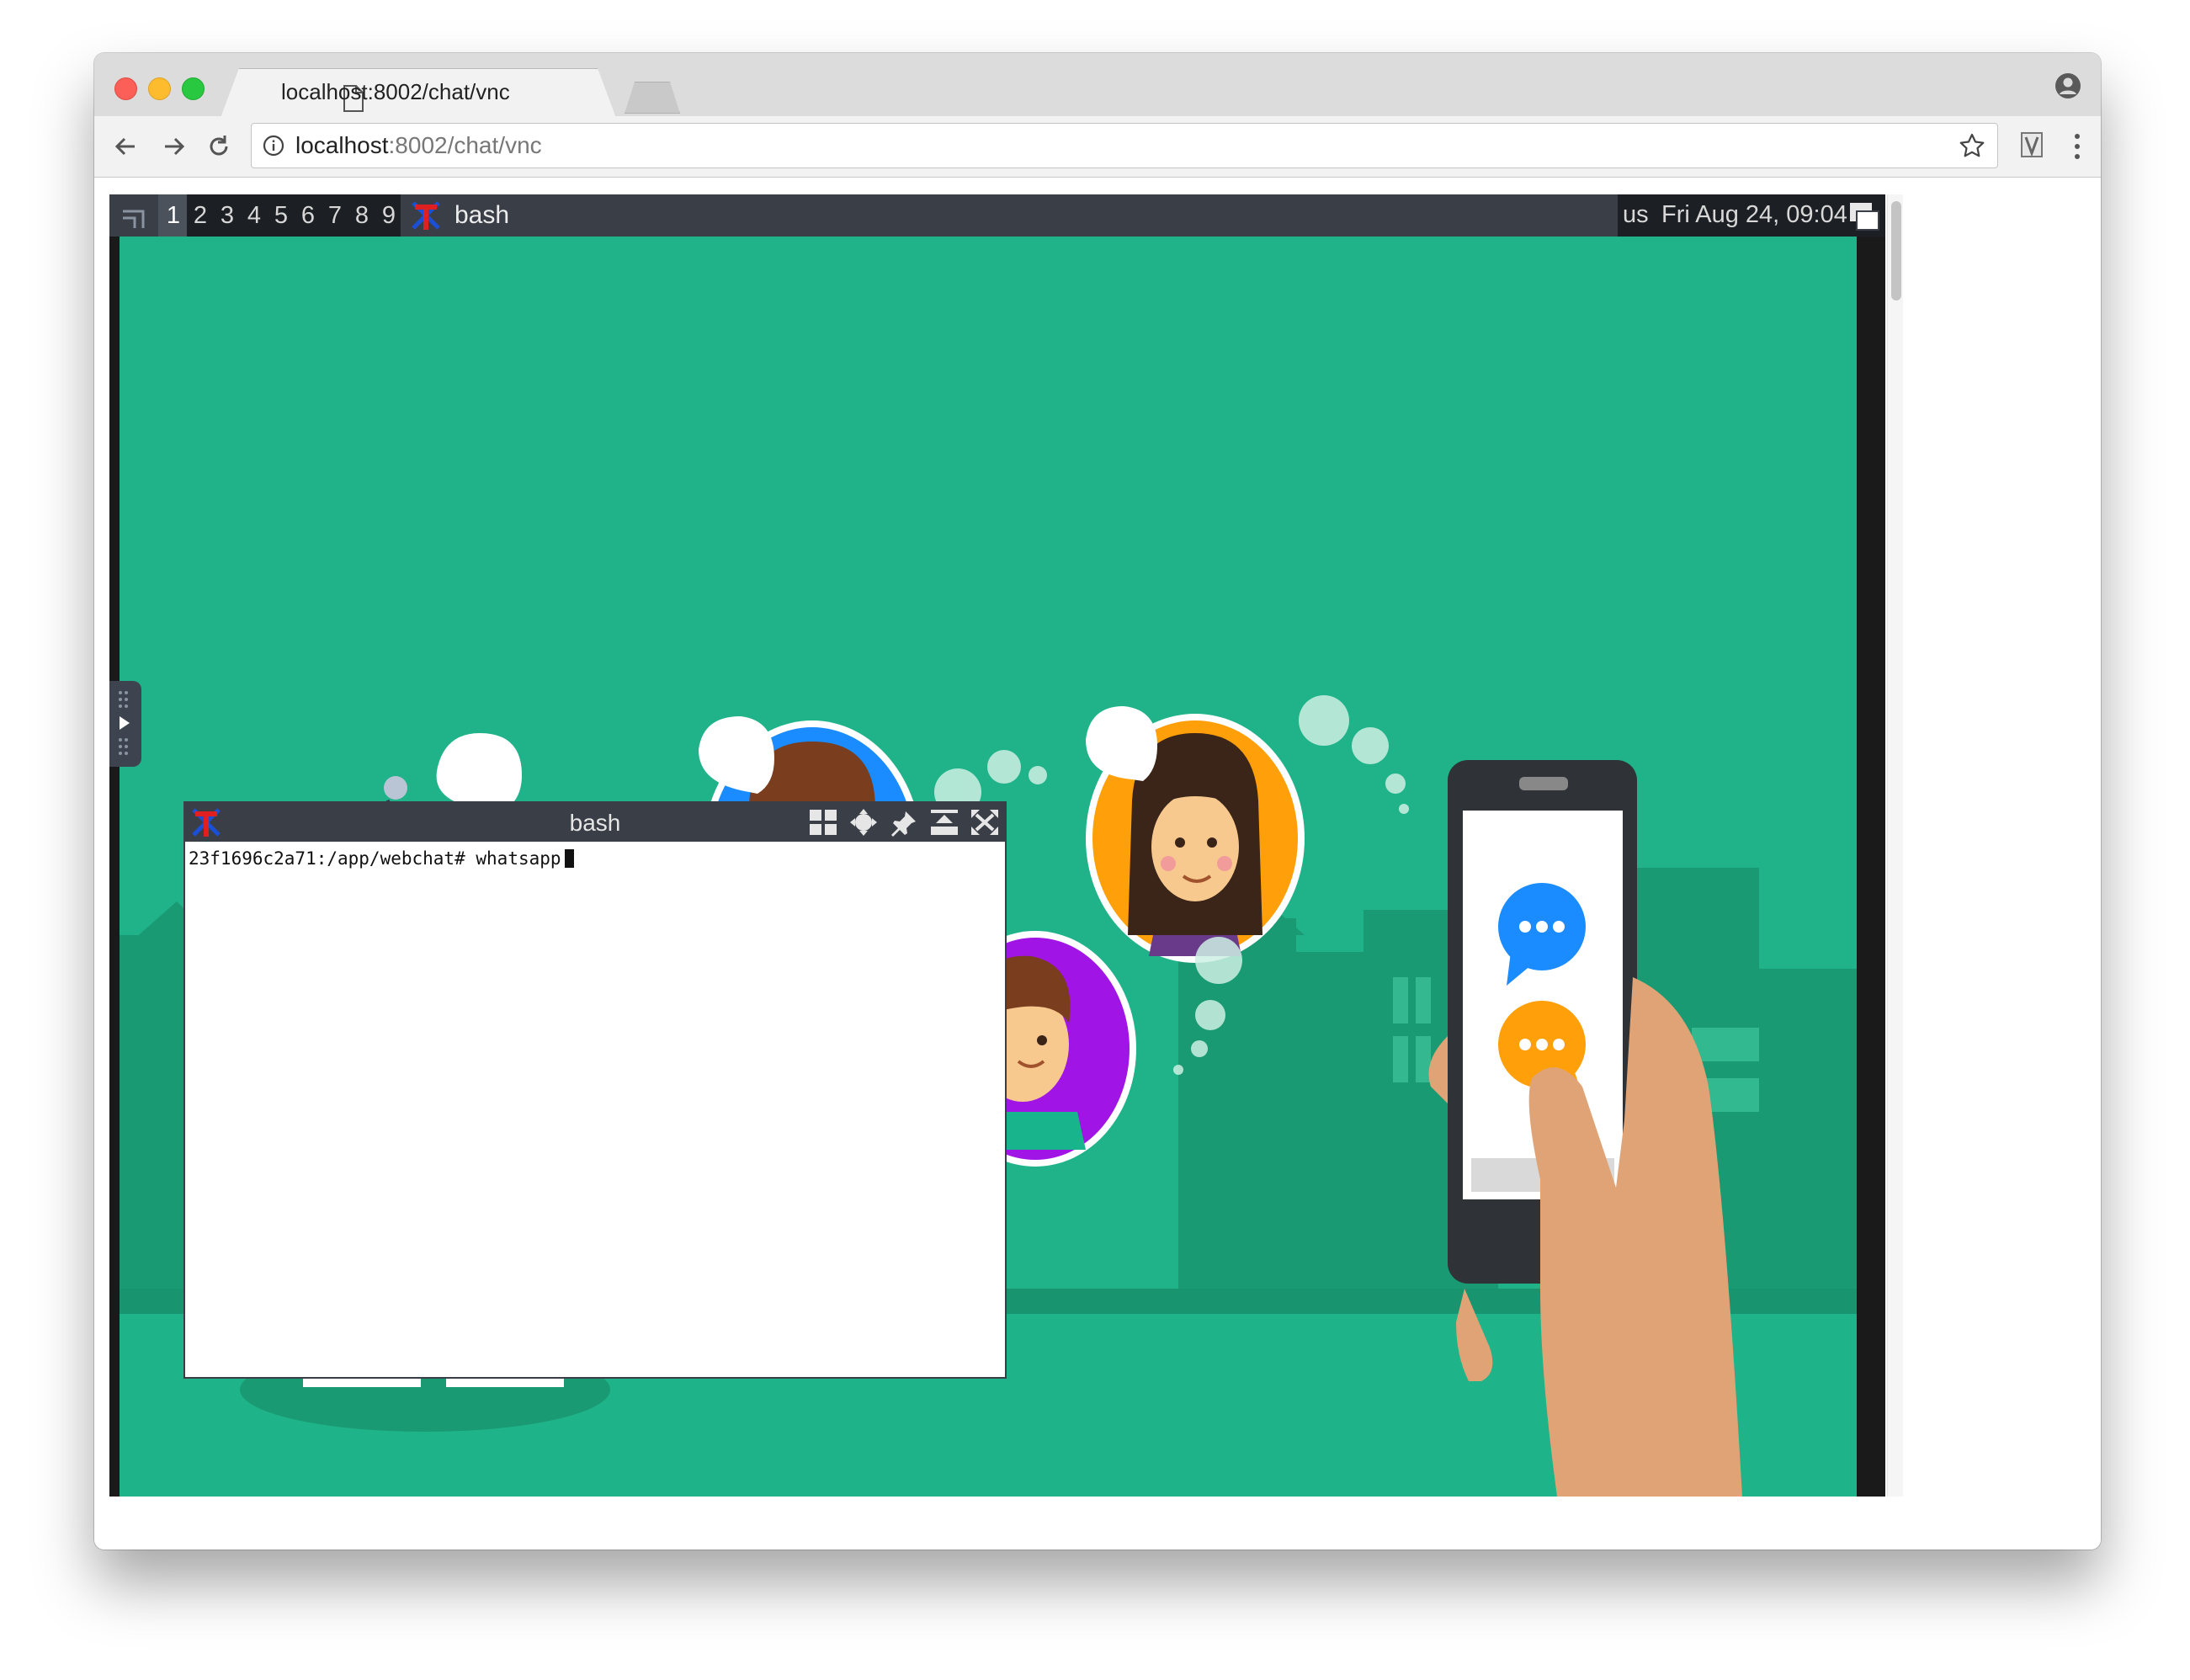  What do you see at coordinates (173, 216) in the screenshot?
I see `workspace-1: 1` at bounding box center [173, 216].